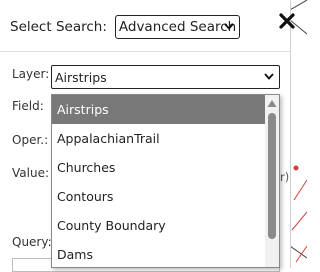 This screenshot has height=272, width=320. What do you see at coordinates (75, 254) in the screenshot?
I see `option-label: Dams` at bounding box center [75, 254].